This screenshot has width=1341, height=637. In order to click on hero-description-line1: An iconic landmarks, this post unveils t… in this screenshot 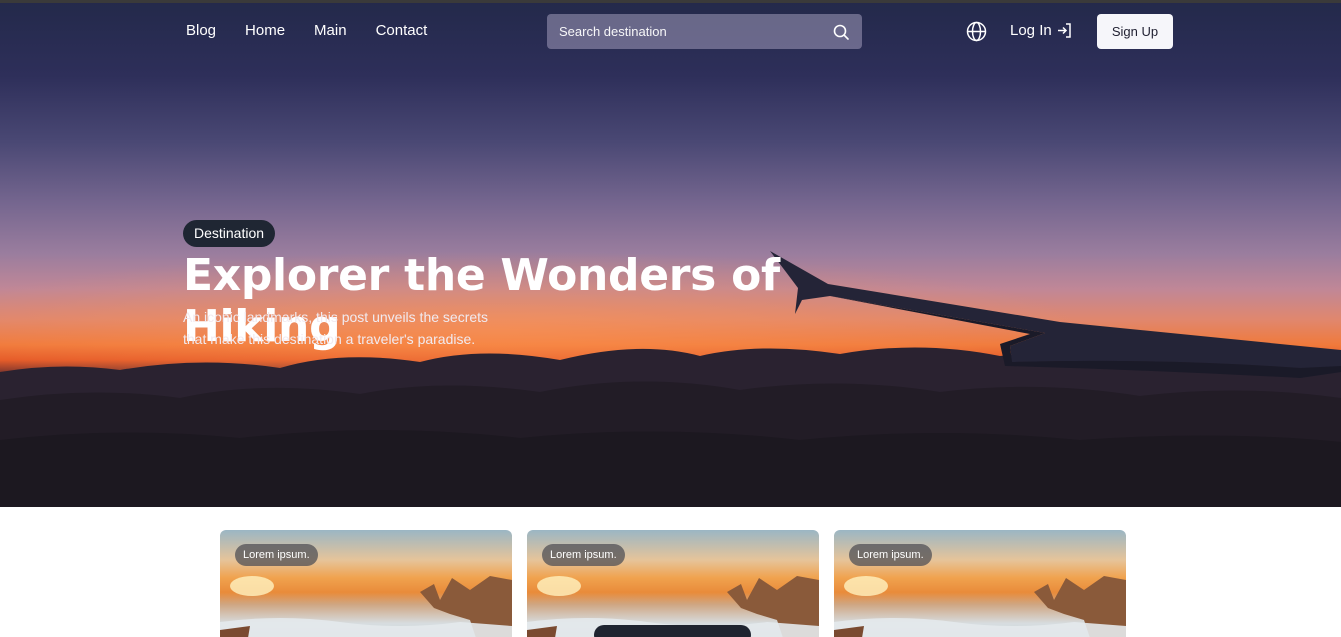, I will do `click(336, 317)`.